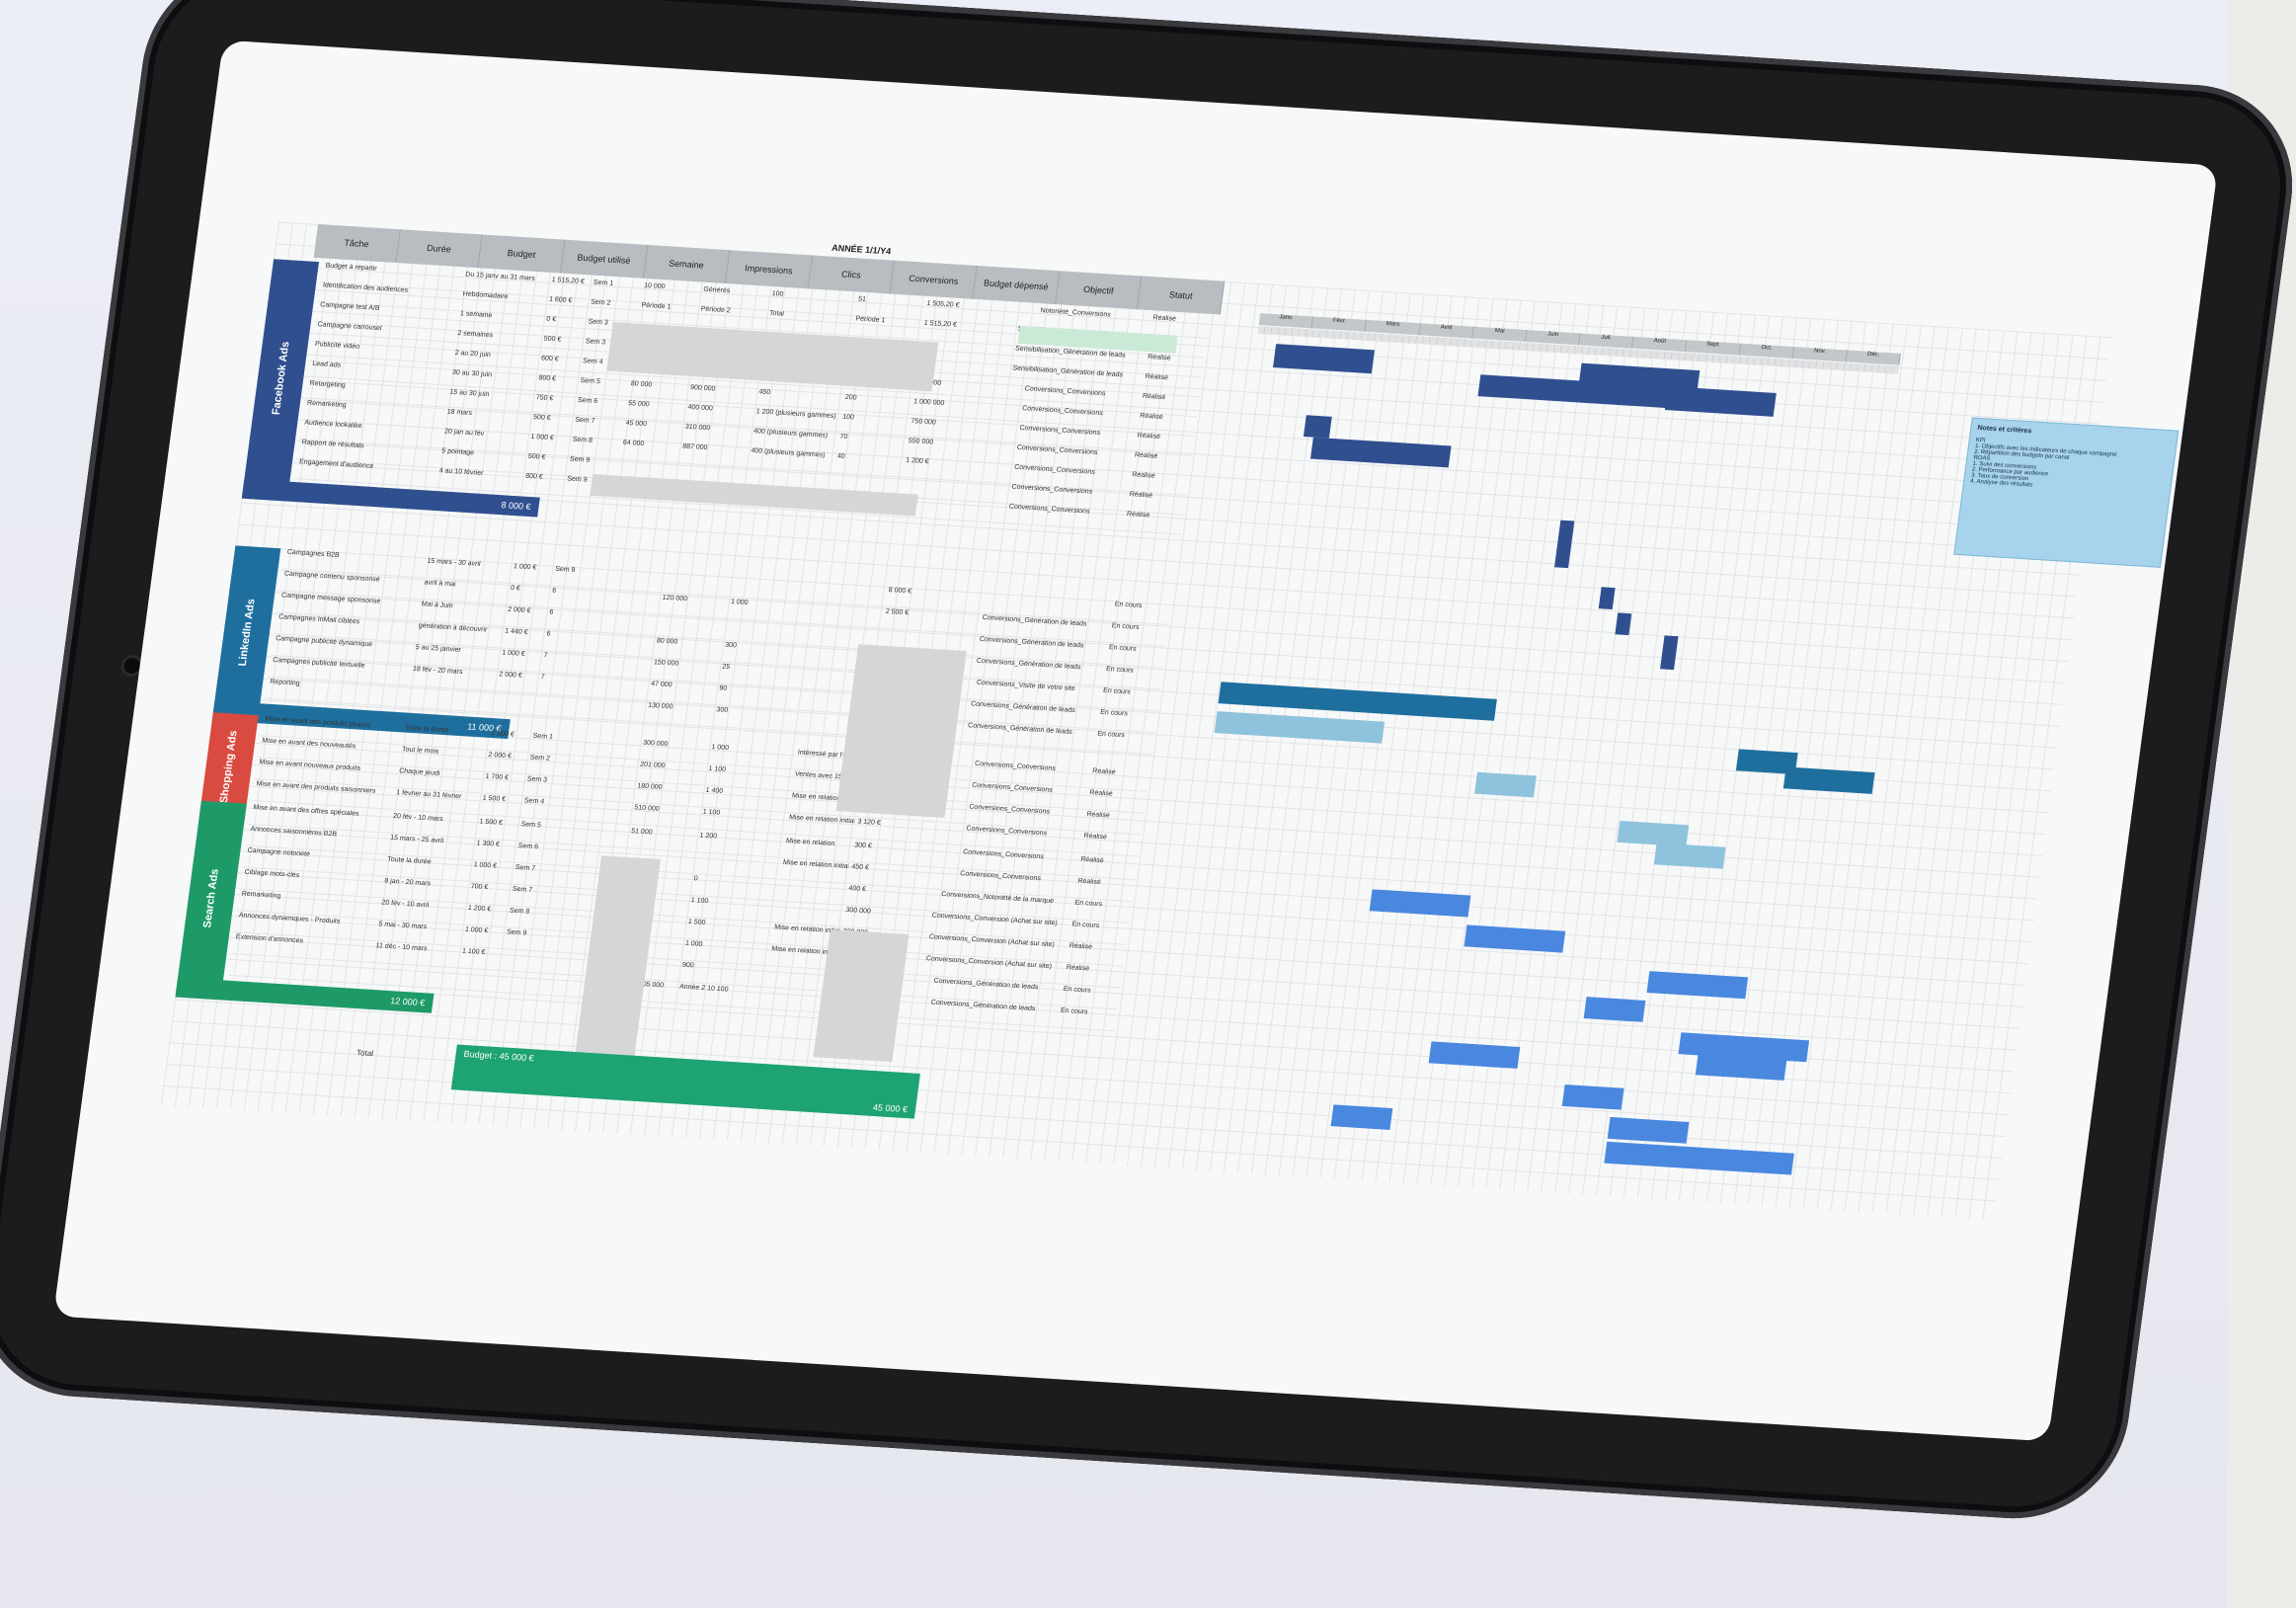 Image resolution: width=2296 pixels, height=1608 pixels. What do you see at coordinates (415, 954) in the screenshot?
I see `table-cell: 11 déc - 10 mars` at bounding box center [415, 954].